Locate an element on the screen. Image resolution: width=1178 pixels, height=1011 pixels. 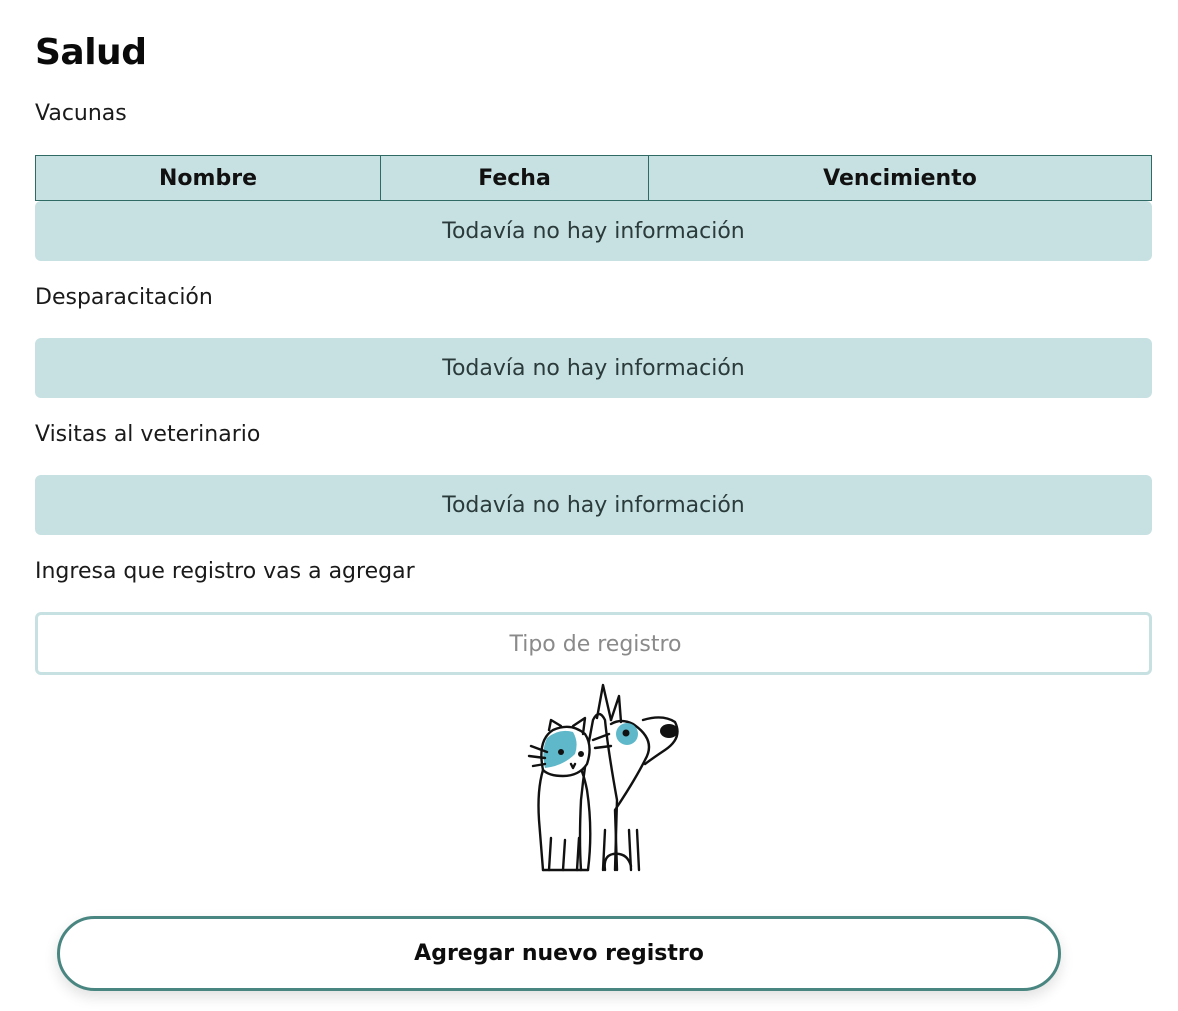
column-header-expiration: Vencimiento is located at coordinates (900, 178).